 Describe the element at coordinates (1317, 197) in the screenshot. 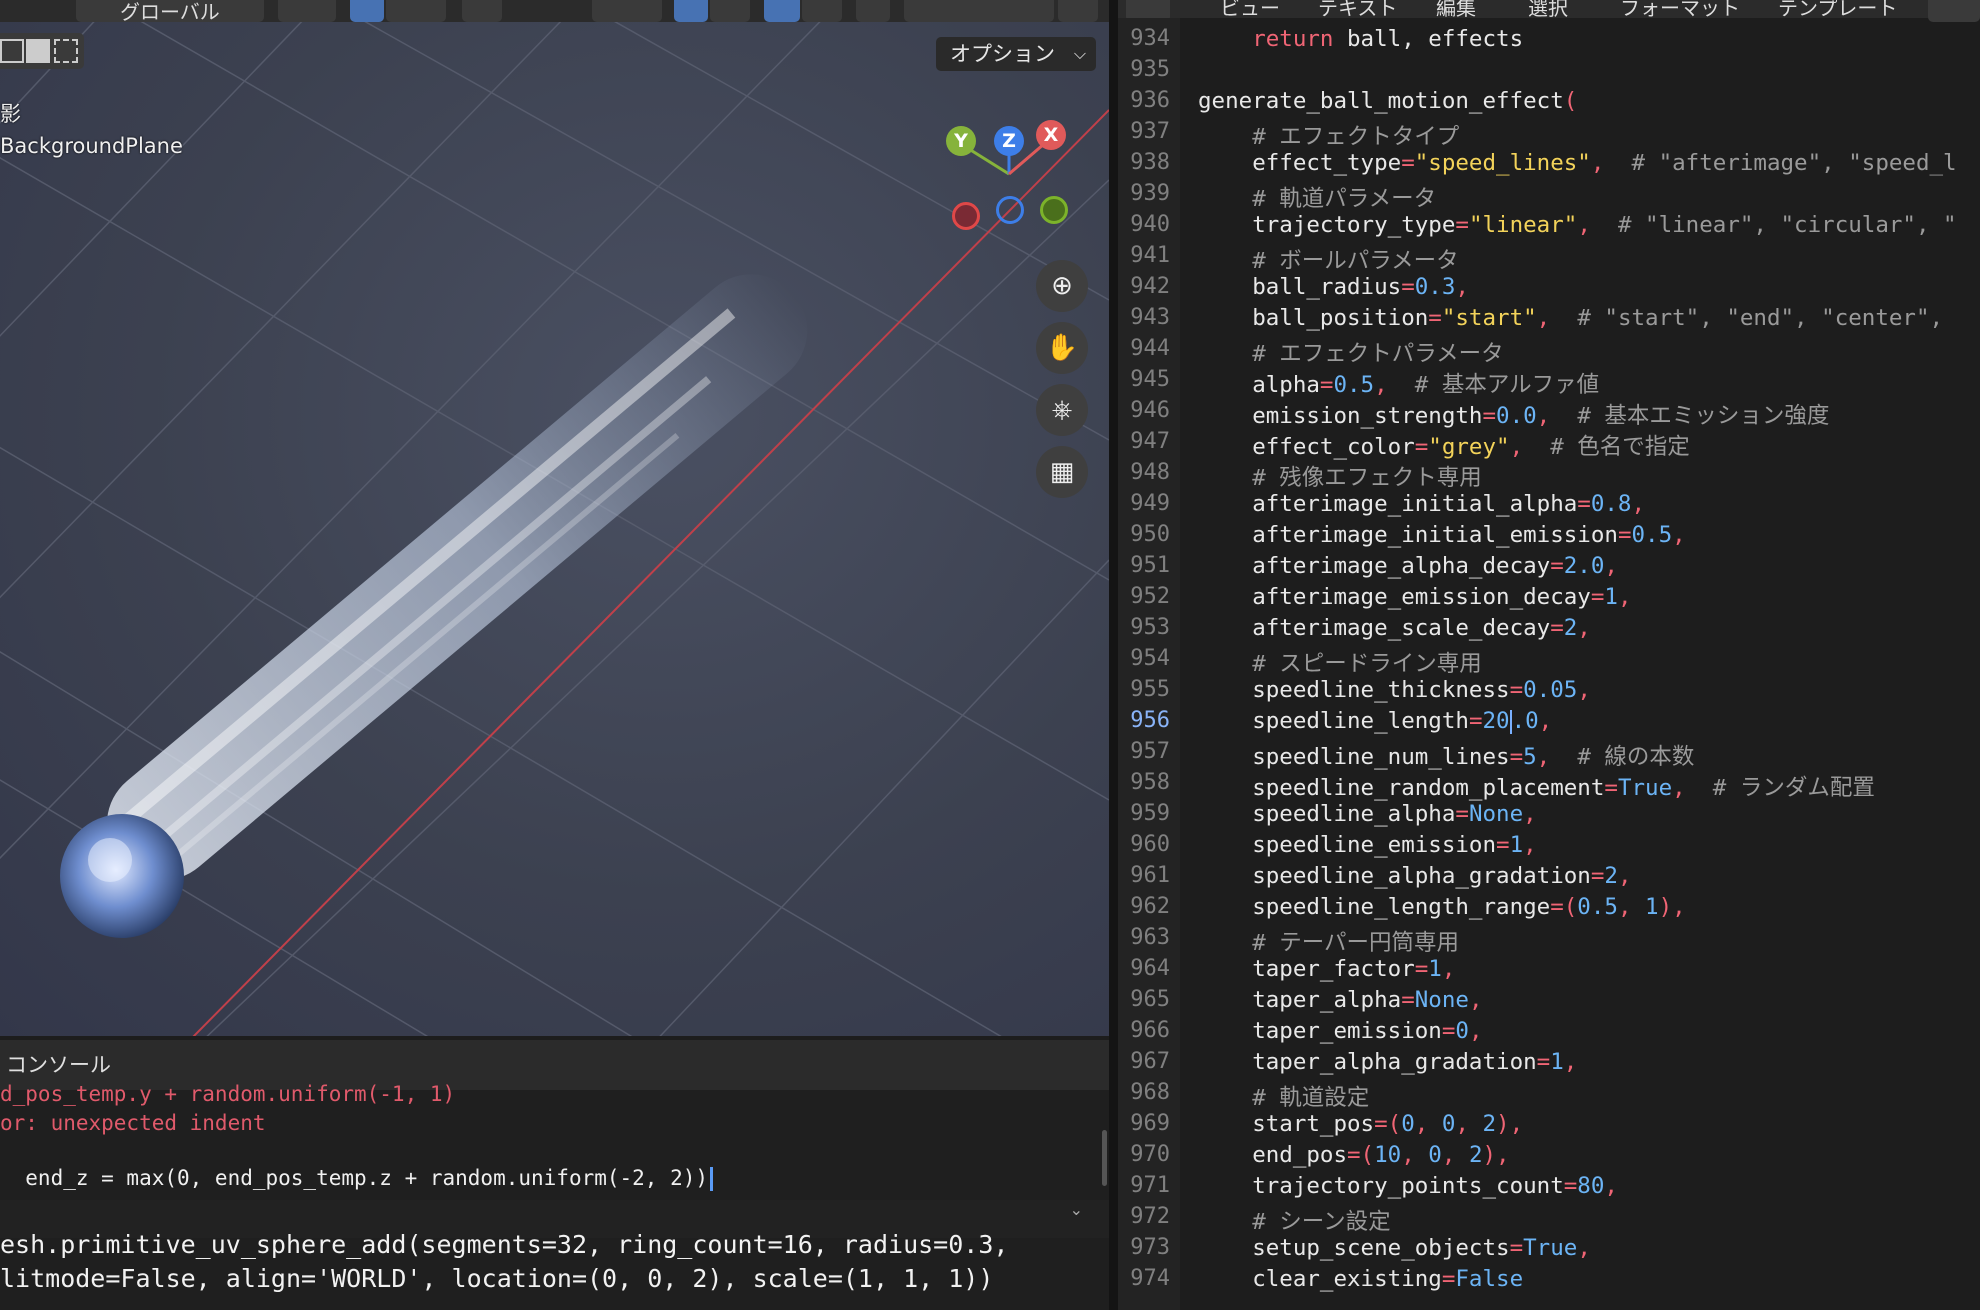

I see `code-line: # 軌道パラメータ` at that location.